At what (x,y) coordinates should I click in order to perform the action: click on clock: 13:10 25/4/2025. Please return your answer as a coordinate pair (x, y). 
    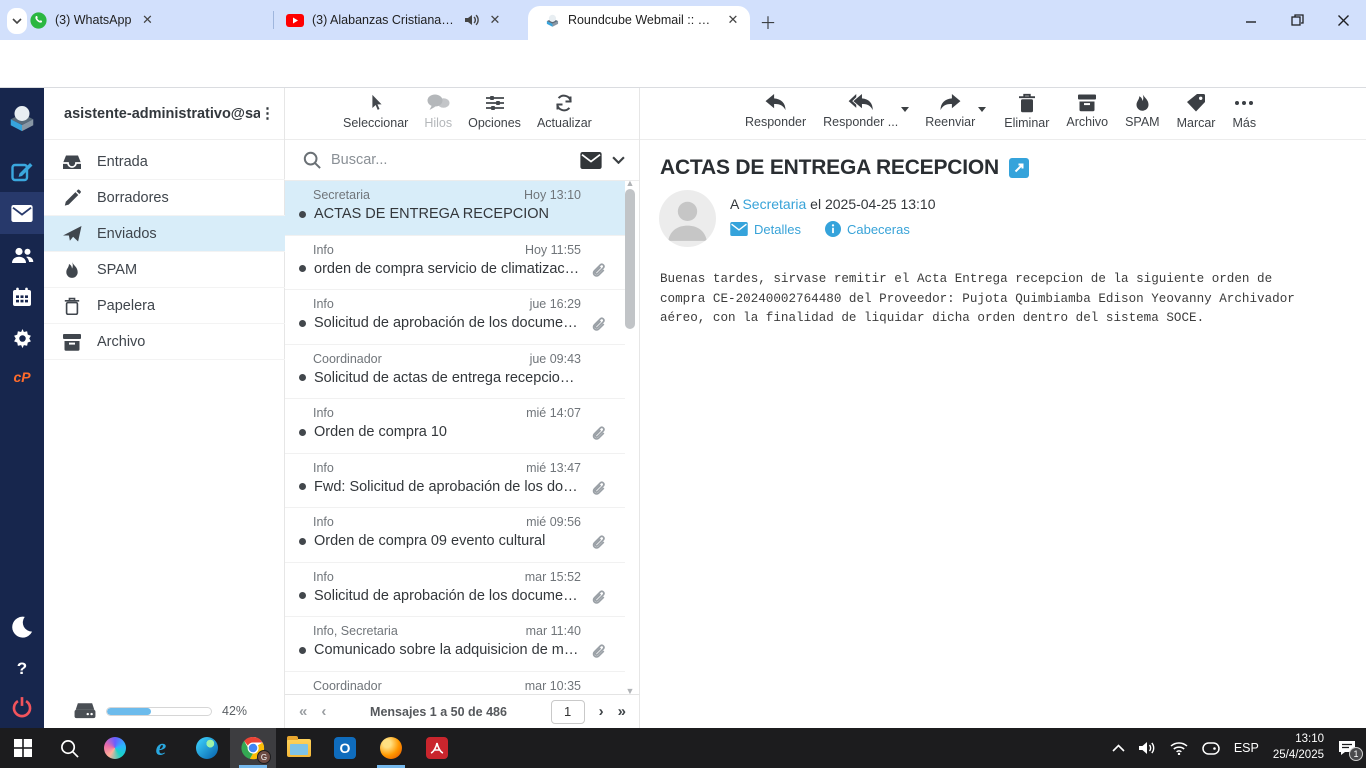
    Looking at the image, I should click on (1298, 747).